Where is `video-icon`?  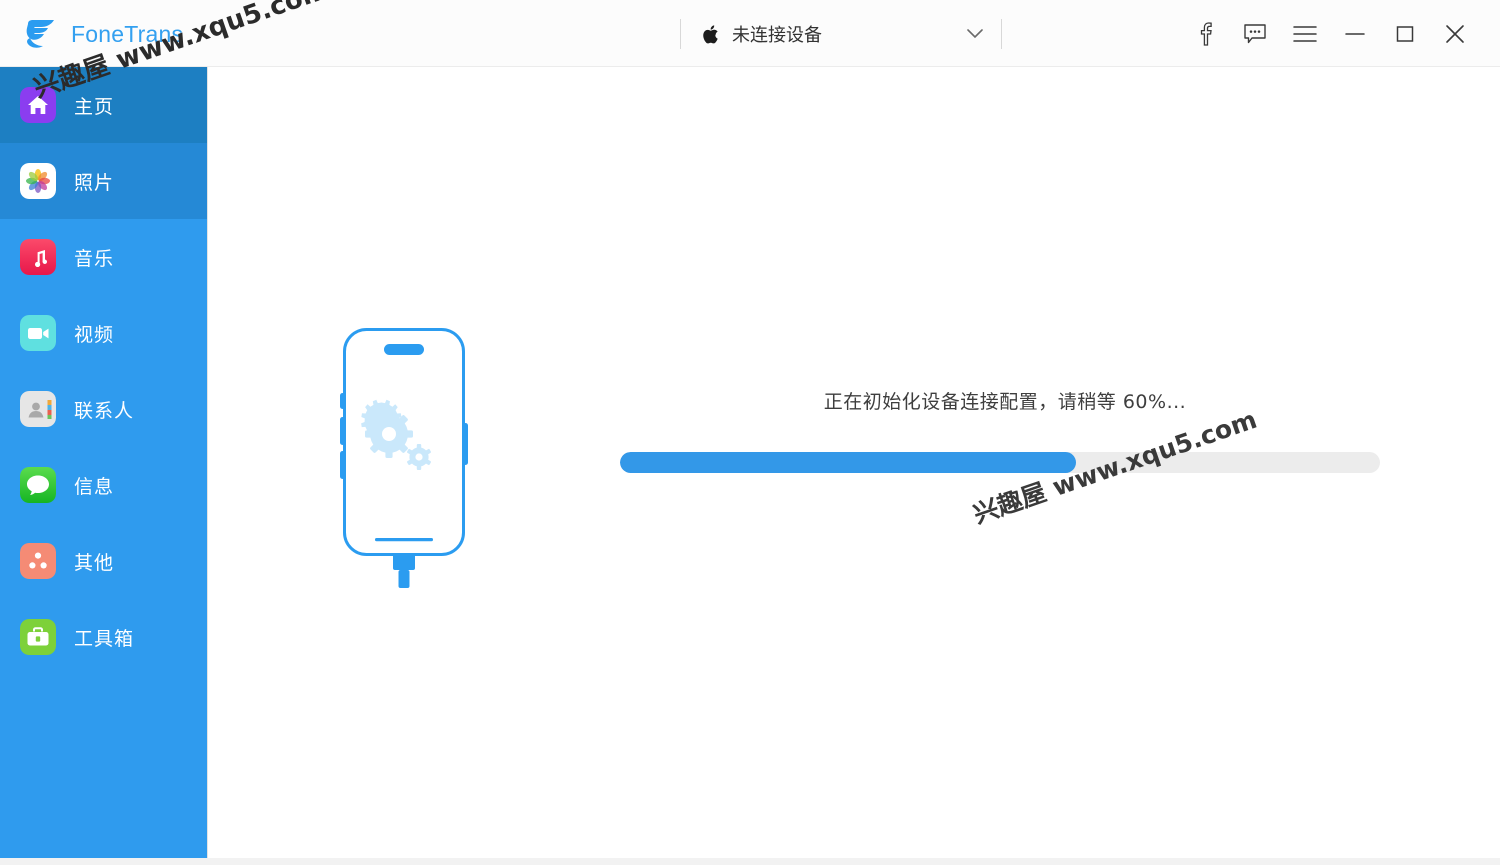 video-icon is located at coordinates (38, 333).